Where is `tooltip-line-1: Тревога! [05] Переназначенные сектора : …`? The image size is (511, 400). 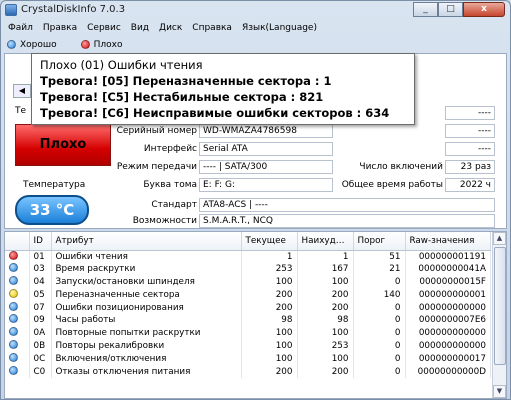
tooltip-line-1: Тревога! [05] Переназначенные сектора : … is located at coordinates (186, 81).